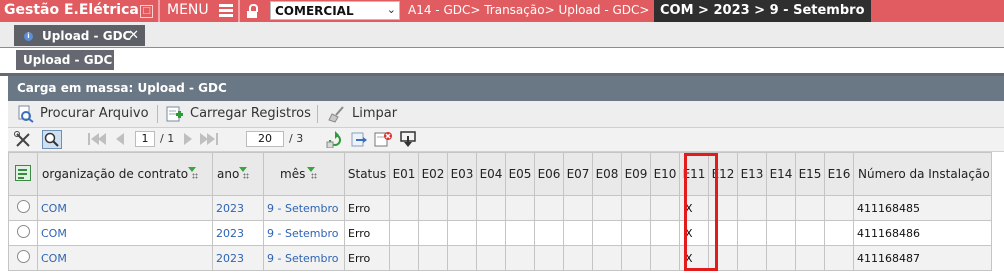  I want to click on tab-underline, so click(502, 47).